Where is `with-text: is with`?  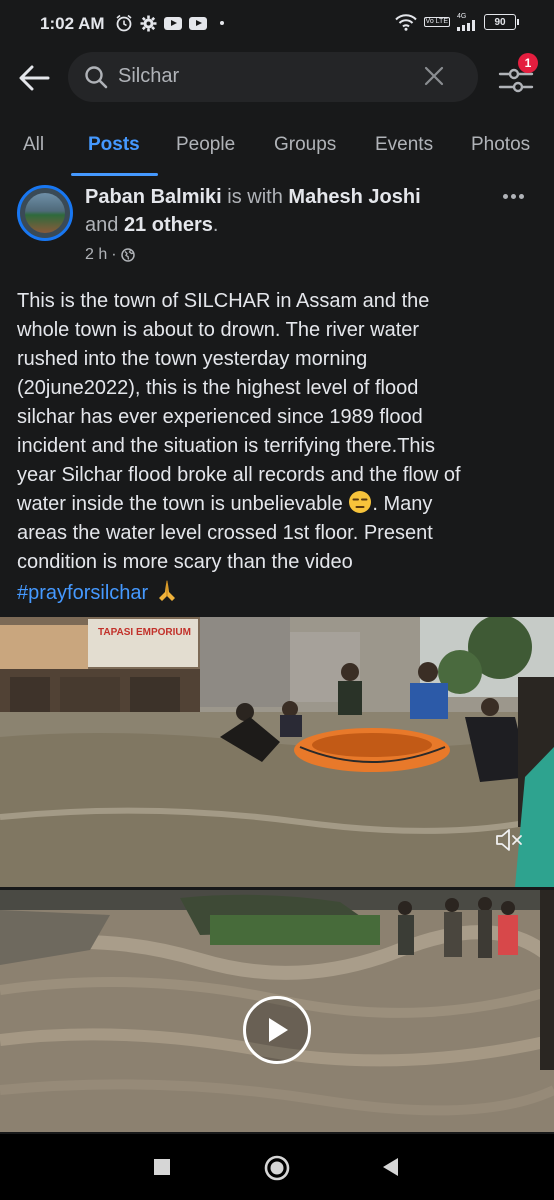 with-text: is with is located at coordinates (255, 197).